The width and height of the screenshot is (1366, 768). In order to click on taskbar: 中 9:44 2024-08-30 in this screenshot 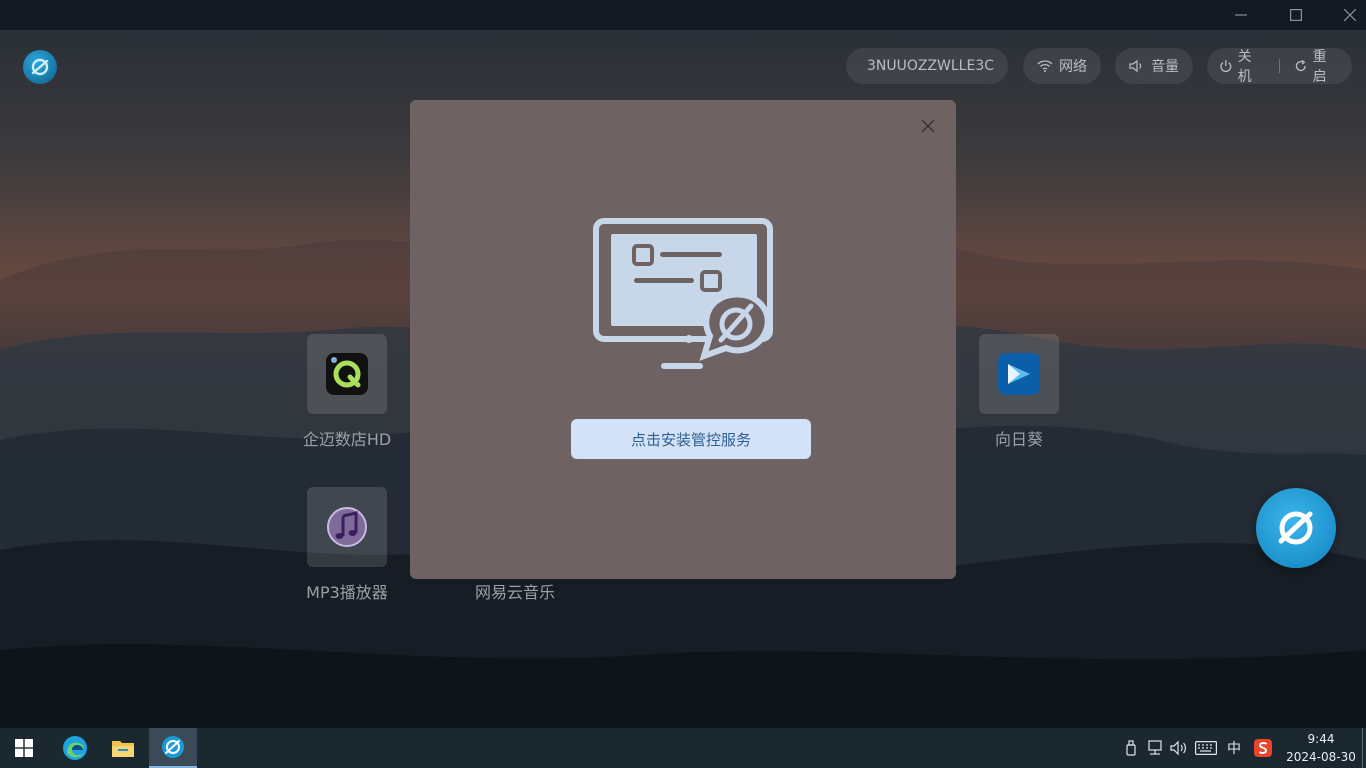, I will do `click(683, 748)`.